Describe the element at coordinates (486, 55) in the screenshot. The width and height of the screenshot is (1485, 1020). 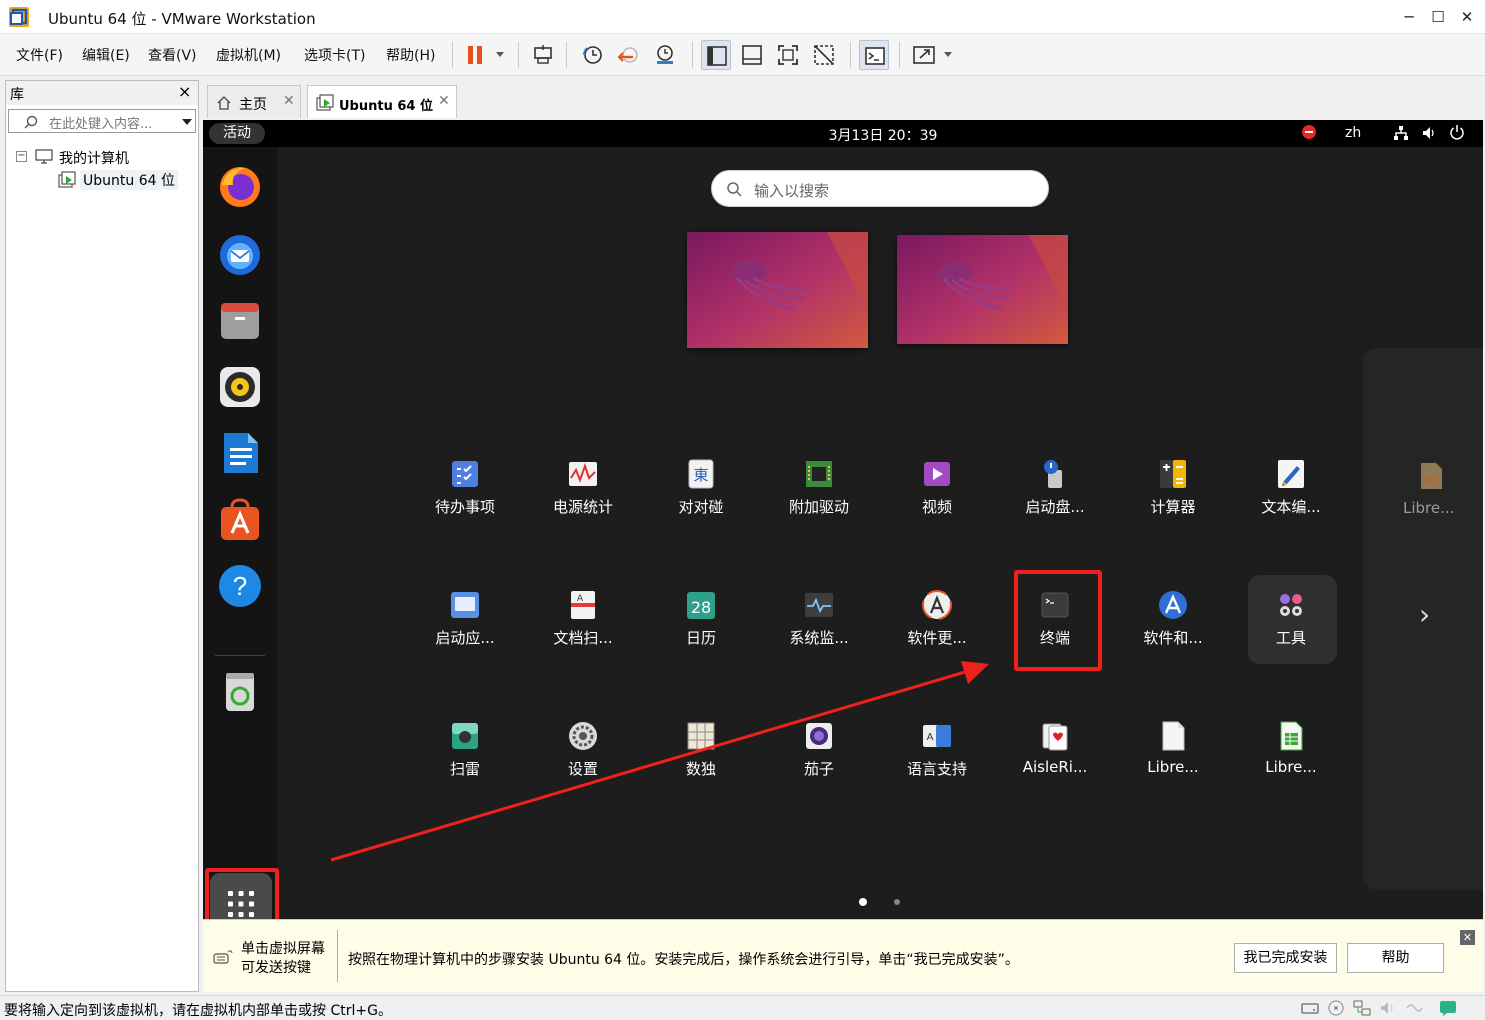
I see `pause-button` at that location.